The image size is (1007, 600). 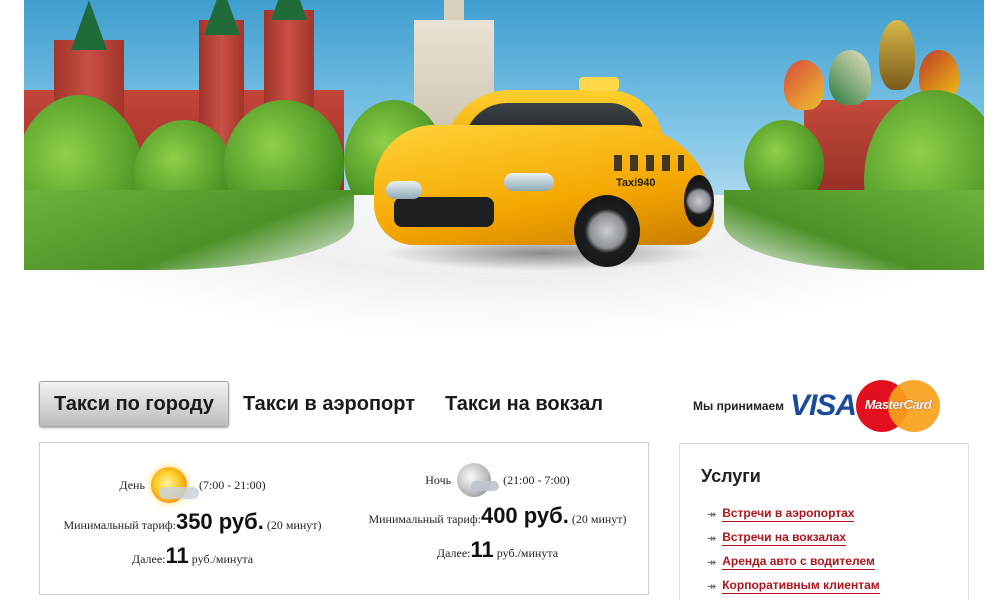 I want to click on night-label: Ночь, so click(x=438, y=479).